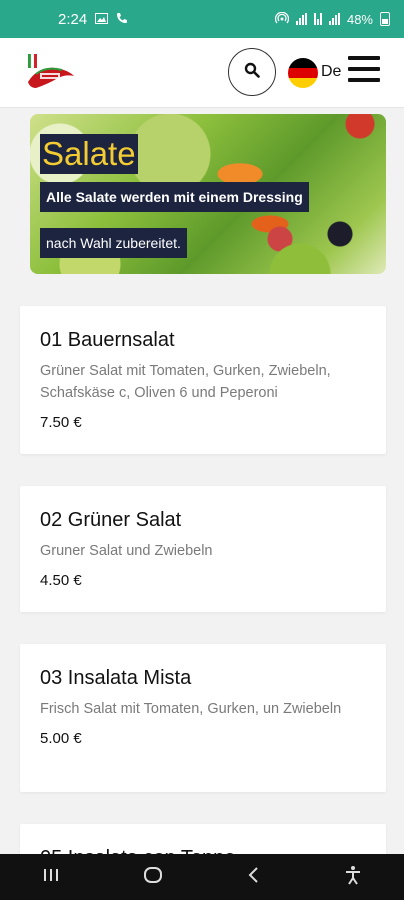 The image size is (404, 900). Describe the element at coordinates (113, 243) in the screenshot. I see `category-subtitle-line2: nach Wahl zubereitet.` at that location.